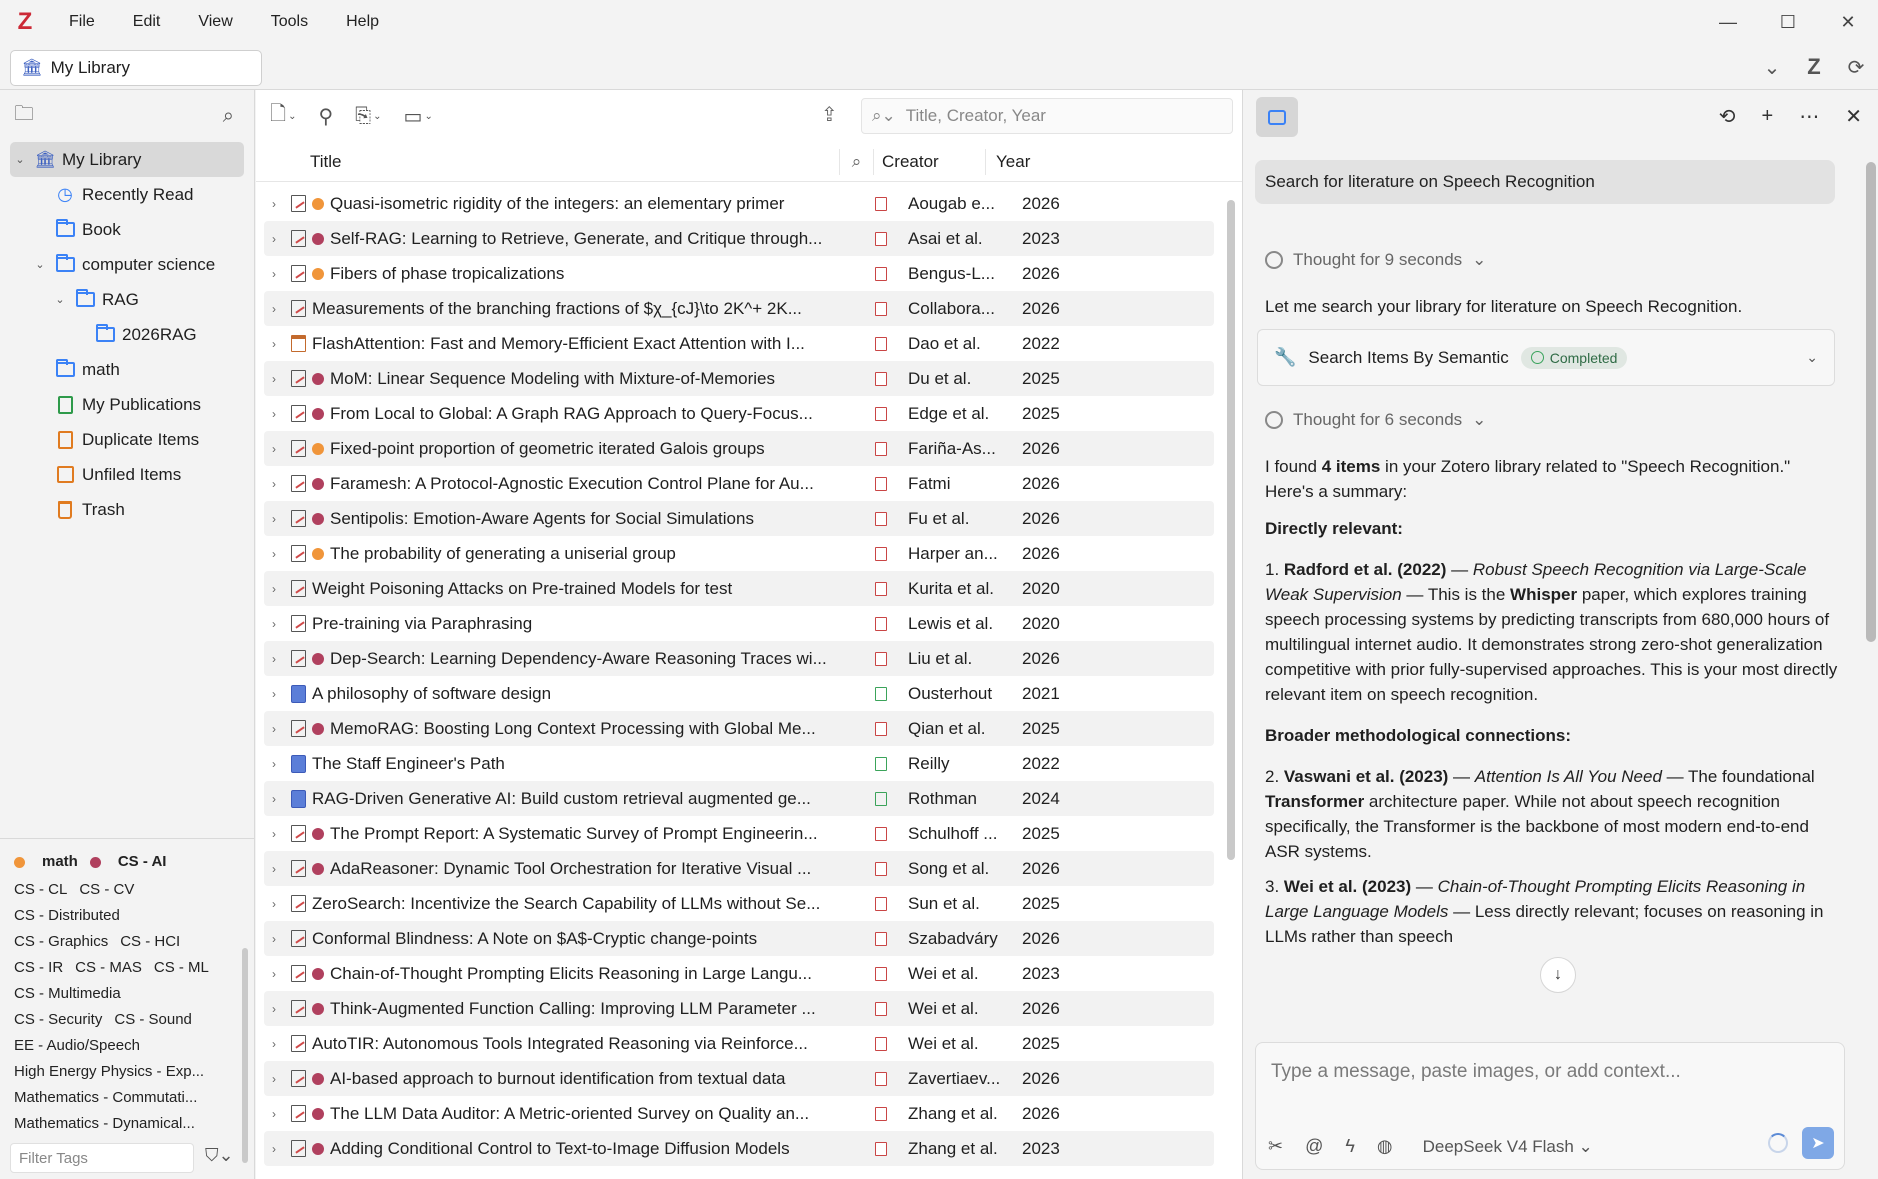 This screenshot has width=1878, height=1179. What do you see at coordinates (1809, 116) in the screenshot?
I see `more-icon: ⋯` at bounding box center [1809, 116].